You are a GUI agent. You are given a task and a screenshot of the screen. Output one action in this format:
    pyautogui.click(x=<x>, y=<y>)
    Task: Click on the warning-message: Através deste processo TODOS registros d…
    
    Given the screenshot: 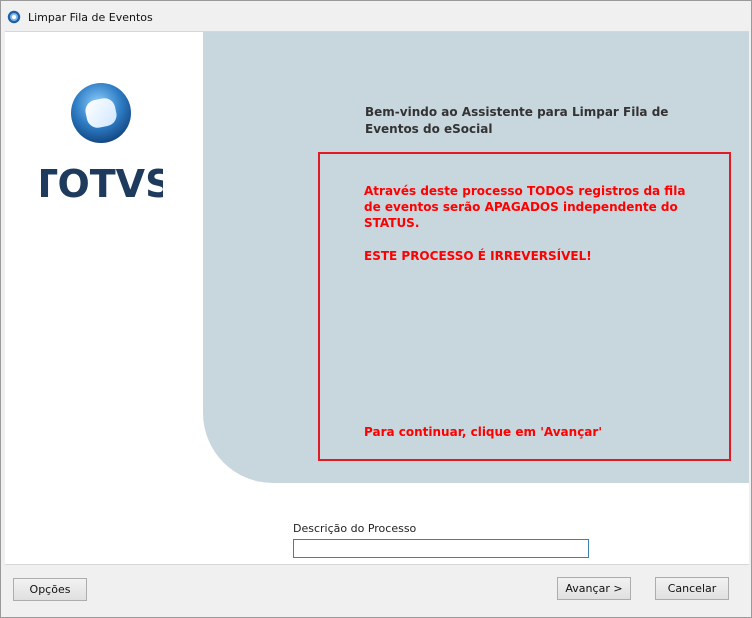 What is the action you would take?
    pyautogui.click(x=525, y=207)
    